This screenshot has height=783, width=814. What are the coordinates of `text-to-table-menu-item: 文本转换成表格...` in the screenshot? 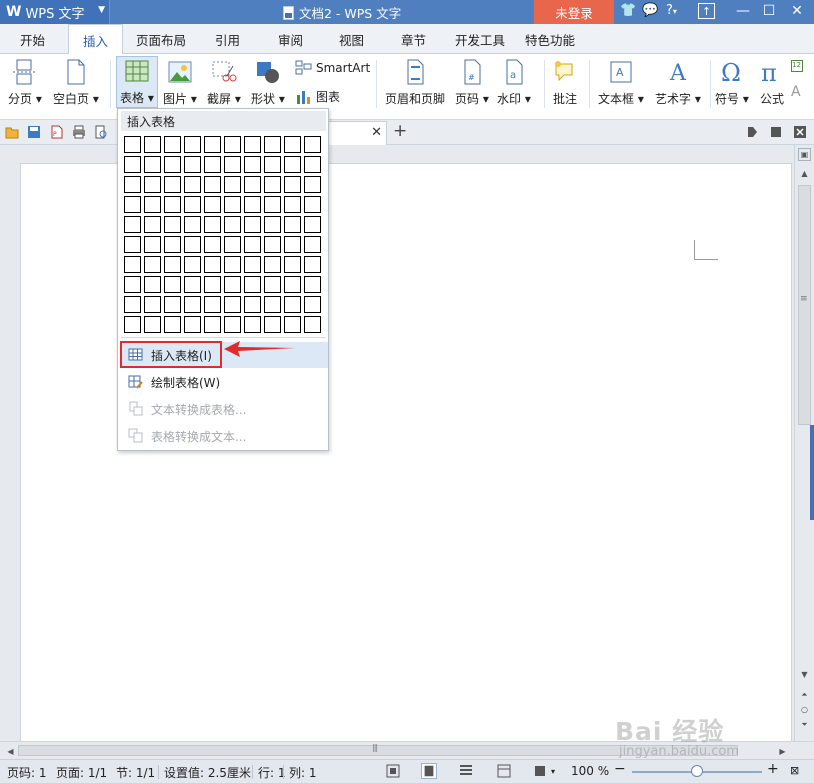 It's located at (224, 409).